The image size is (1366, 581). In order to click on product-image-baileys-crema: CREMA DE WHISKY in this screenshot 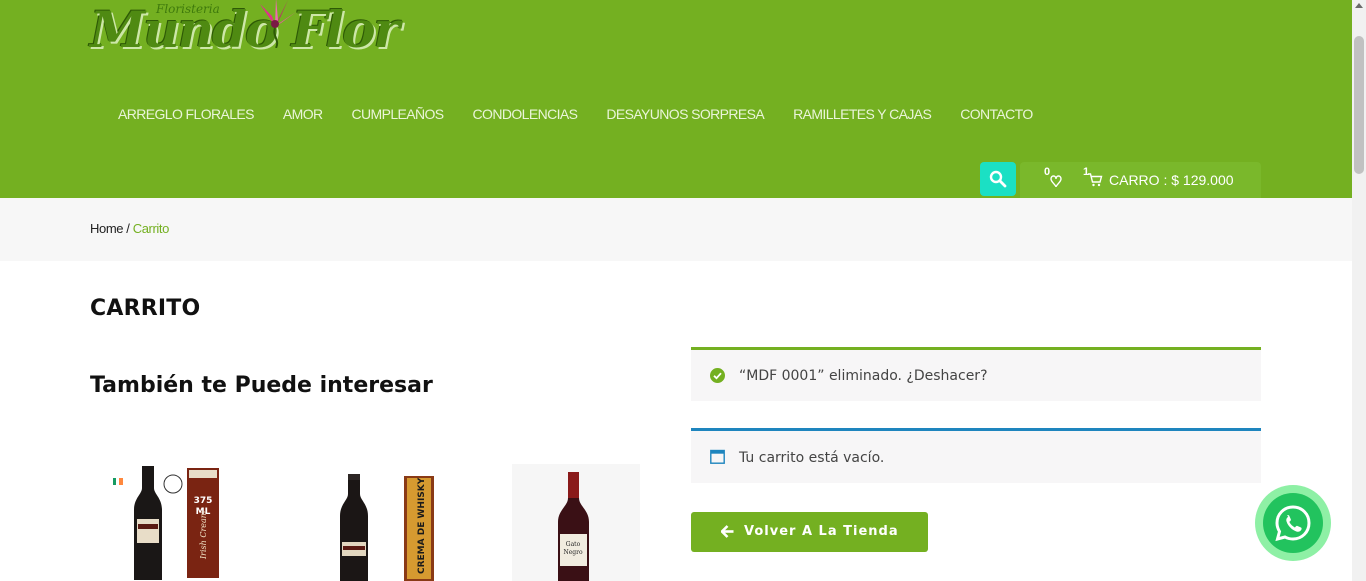, I will do `click(387, 527)`.